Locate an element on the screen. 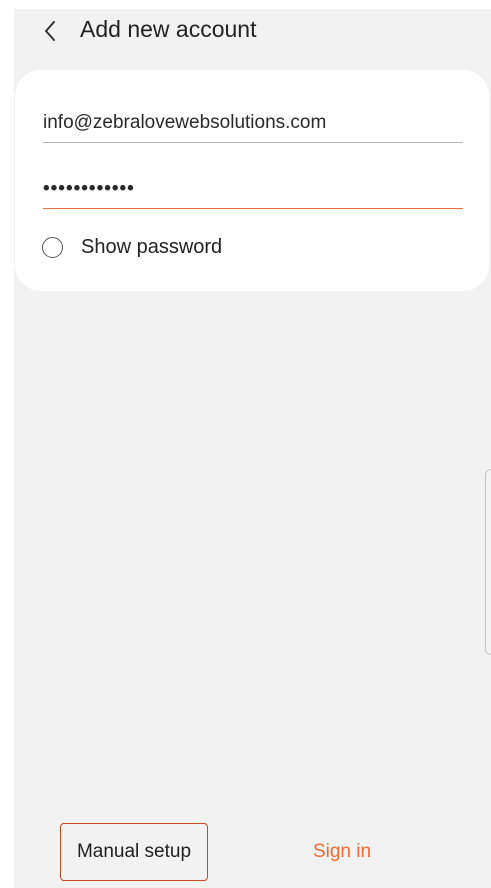 The image size is (491, 888). back-button is located at coordinates (50, 31).